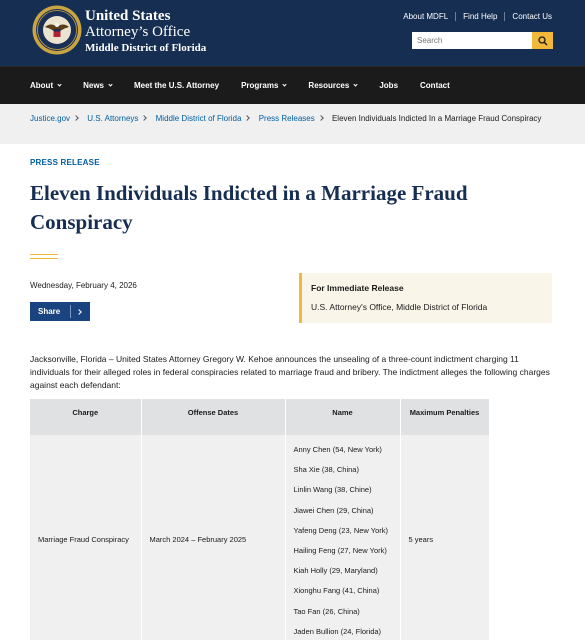 The image size is (585, 640). Describe the element at coordinates (260, 85) in the screenshot. I see `nav-item-label: Programs` at that location.